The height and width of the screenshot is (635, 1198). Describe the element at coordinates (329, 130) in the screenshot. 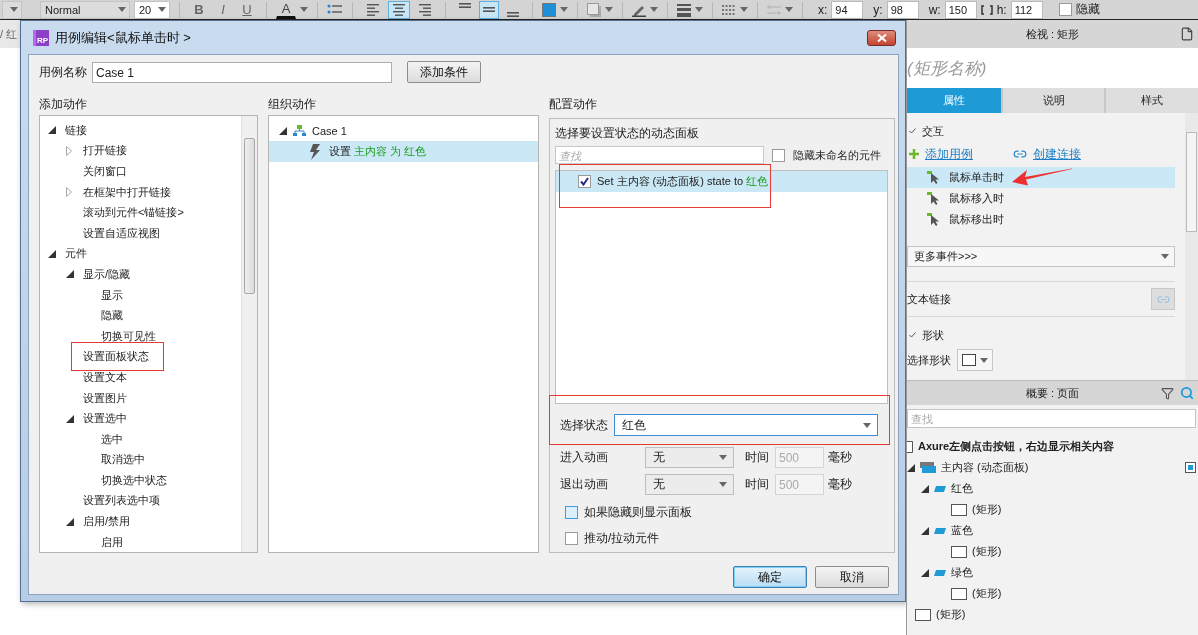

I see `case-item: Case 1` at that location.